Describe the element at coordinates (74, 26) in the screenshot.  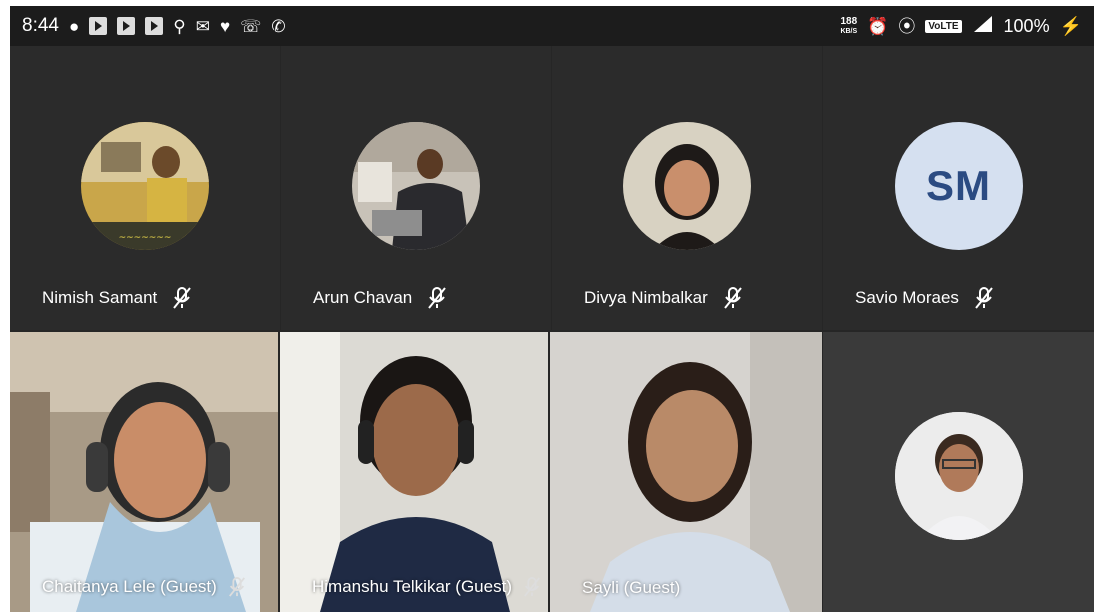
I see `chat-notification-icon: ●` at that location.